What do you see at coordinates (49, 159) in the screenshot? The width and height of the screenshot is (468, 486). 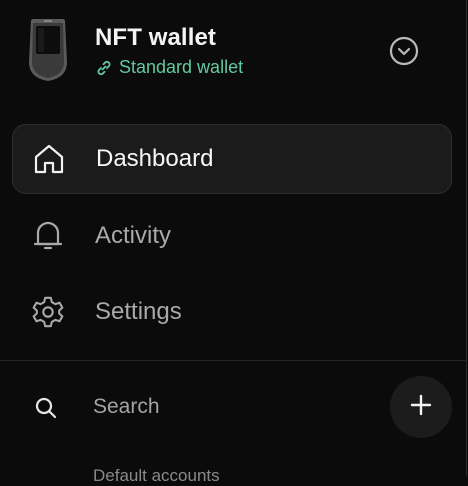 I see `home-icon` at bounding box center [49, 159].